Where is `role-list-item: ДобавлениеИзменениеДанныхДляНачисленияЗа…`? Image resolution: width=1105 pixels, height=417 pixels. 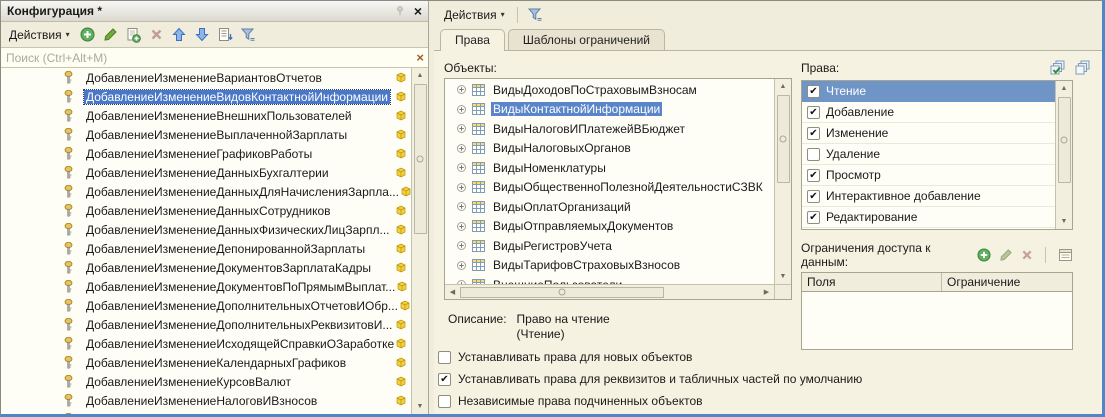 role-list-item: ДобавлениеИзменениеДанныхДляНачисленияЗа… is located at coordinates (206, 191).